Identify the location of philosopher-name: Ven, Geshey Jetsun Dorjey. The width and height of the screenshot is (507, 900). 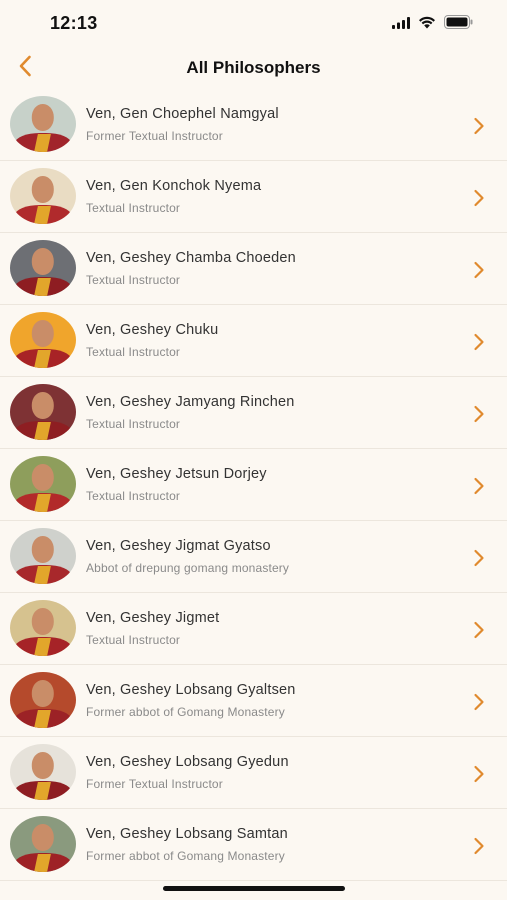
(176, 474).